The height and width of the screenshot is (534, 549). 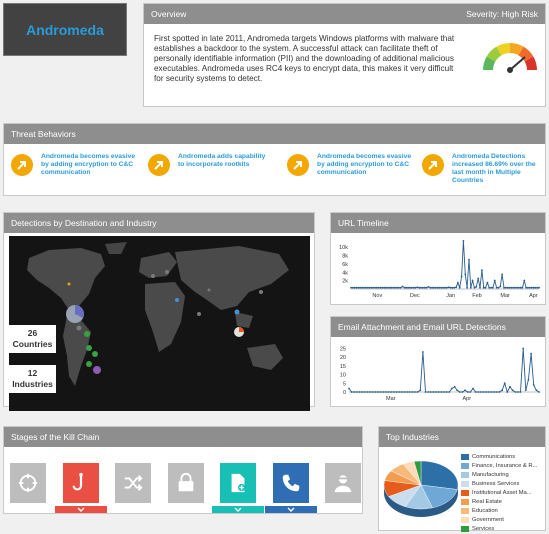 I want to click on legend-item: Government, so click(x=482, y=519).